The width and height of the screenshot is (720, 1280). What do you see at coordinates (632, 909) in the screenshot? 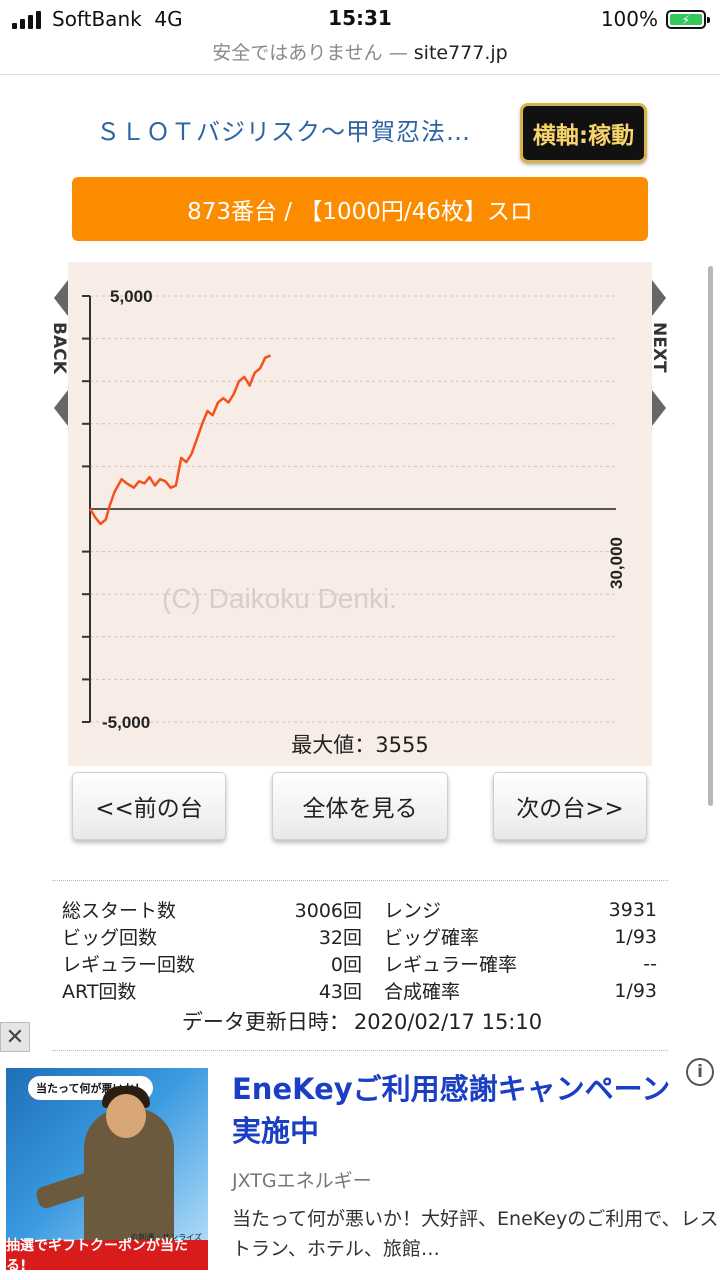
I see `stat-value: 3931` at bounding box center [632, 909].